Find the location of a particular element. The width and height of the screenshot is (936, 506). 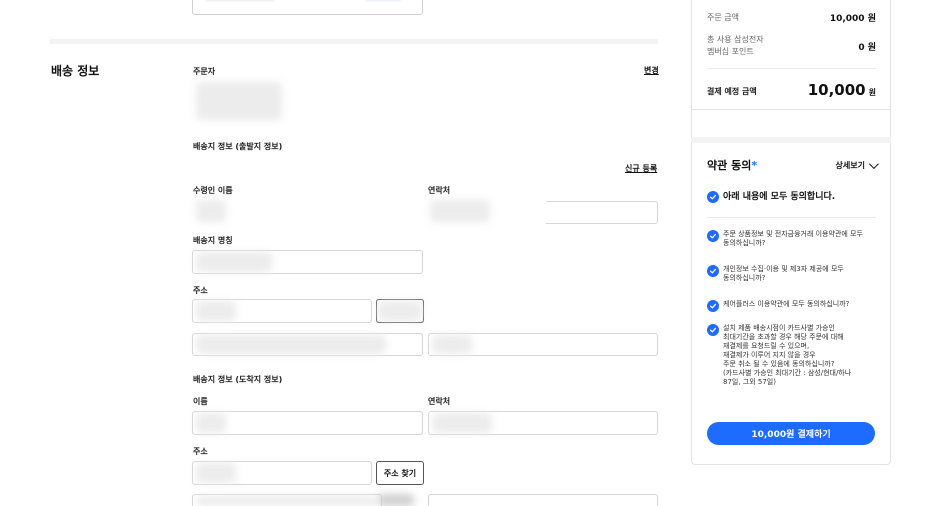

recipient-name-label: 수령인 이름 is located at coordinates (213, 190).